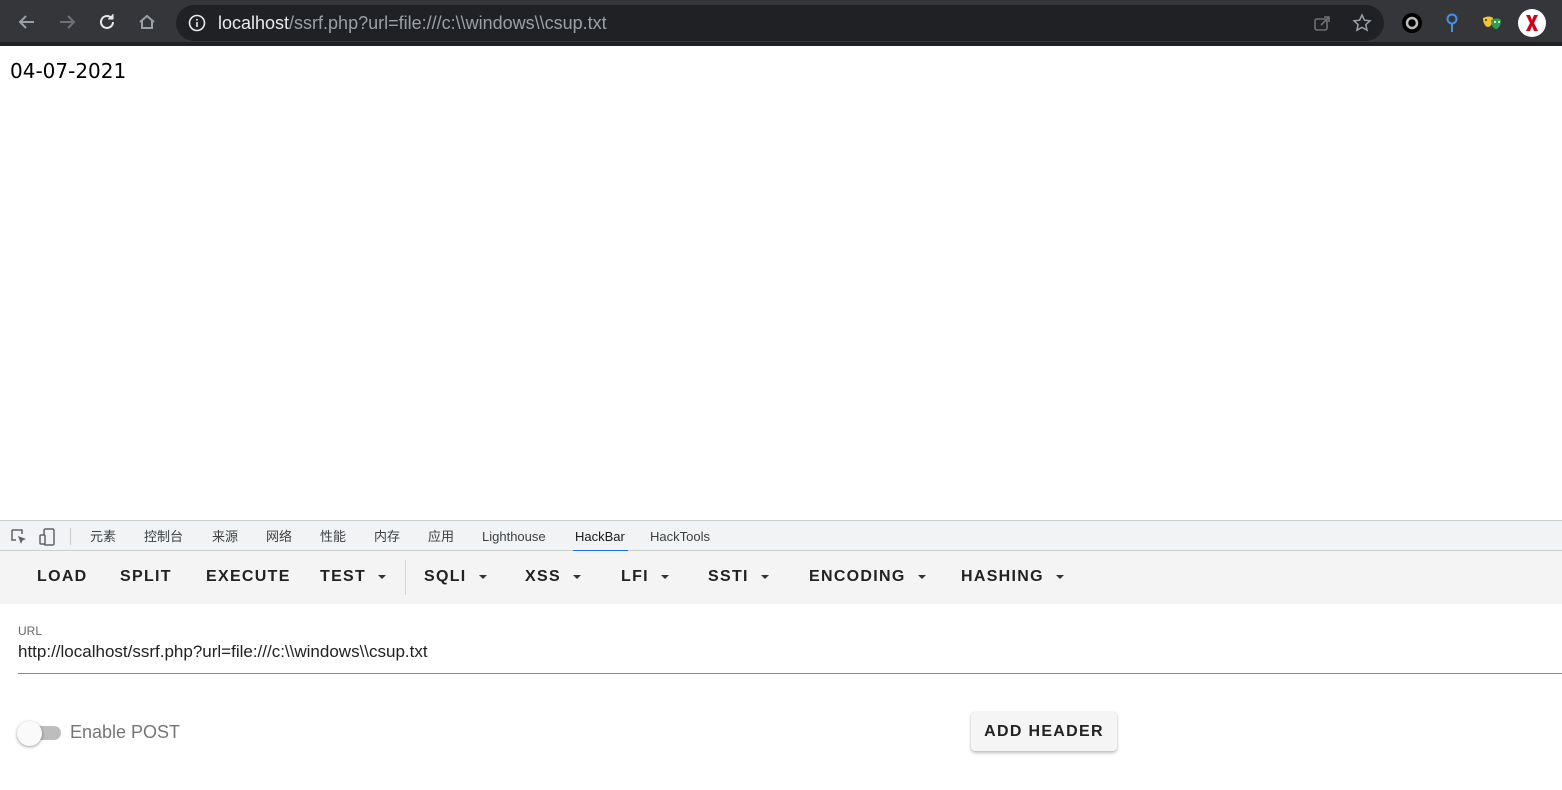 Image resolution: width=1562 pixels, height=790 pixels. What do you see at coordinates (163, 536) in the screenshot?
I see `tab-console: 控制台` at bounding box center [163, 536].